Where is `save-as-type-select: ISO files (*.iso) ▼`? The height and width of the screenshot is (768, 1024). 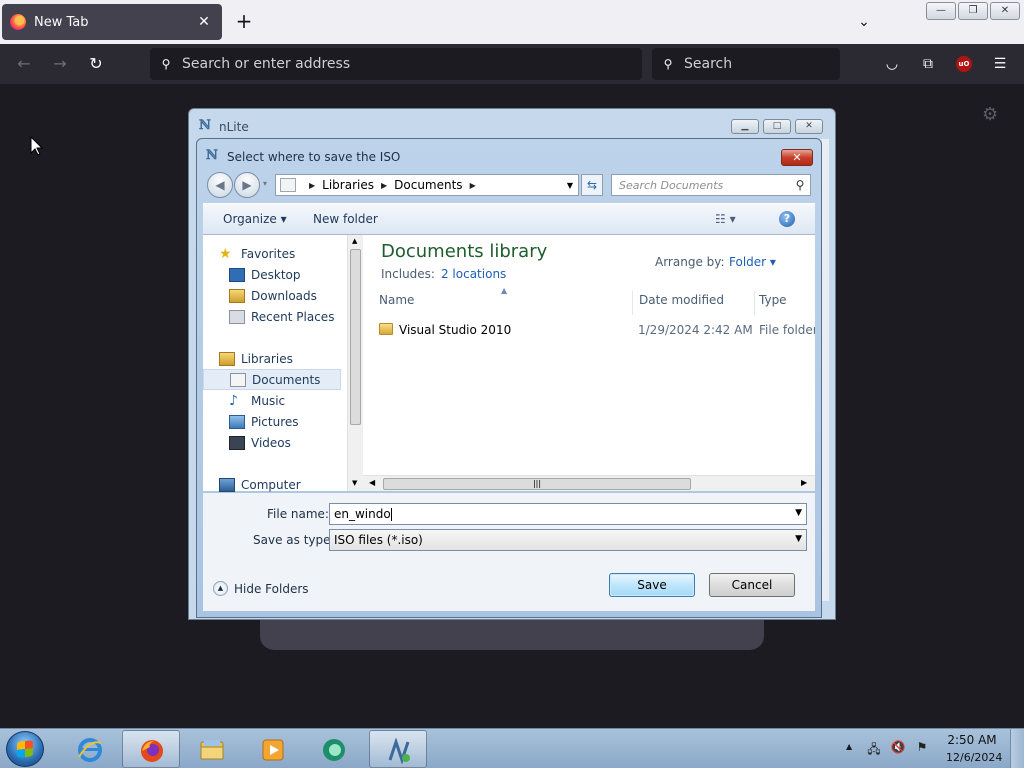
save-as-type-select: ISO files (*.iso) ▼ is located at coordinates (568, 540).